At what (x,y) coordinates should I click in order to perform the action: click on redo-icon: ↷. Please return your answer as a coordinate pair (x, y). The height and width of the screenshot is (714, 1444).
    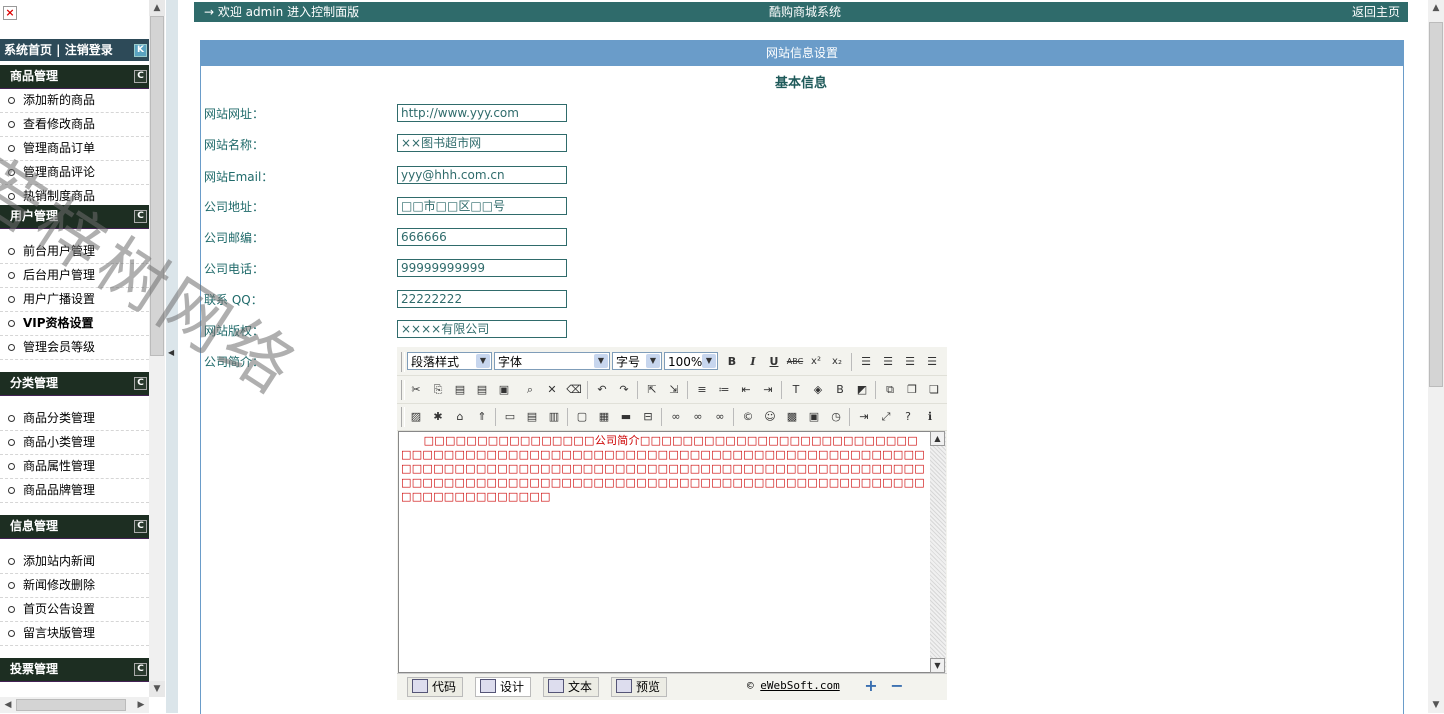
    Looking at the image, I should click on (624, 390).